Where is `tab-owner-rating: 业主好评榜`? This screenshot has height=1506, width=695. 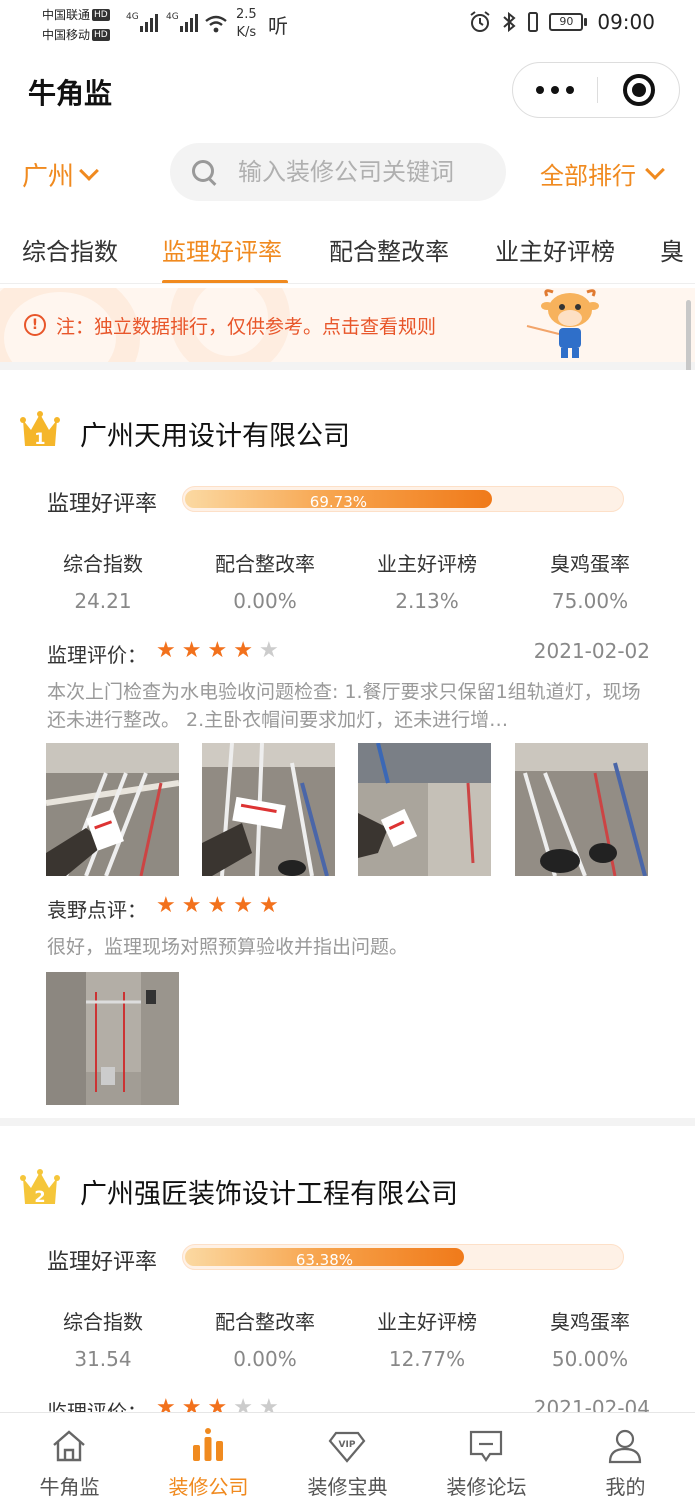
tab-owner-rating: 业主好评榜 is located at coordinates (555, 249).